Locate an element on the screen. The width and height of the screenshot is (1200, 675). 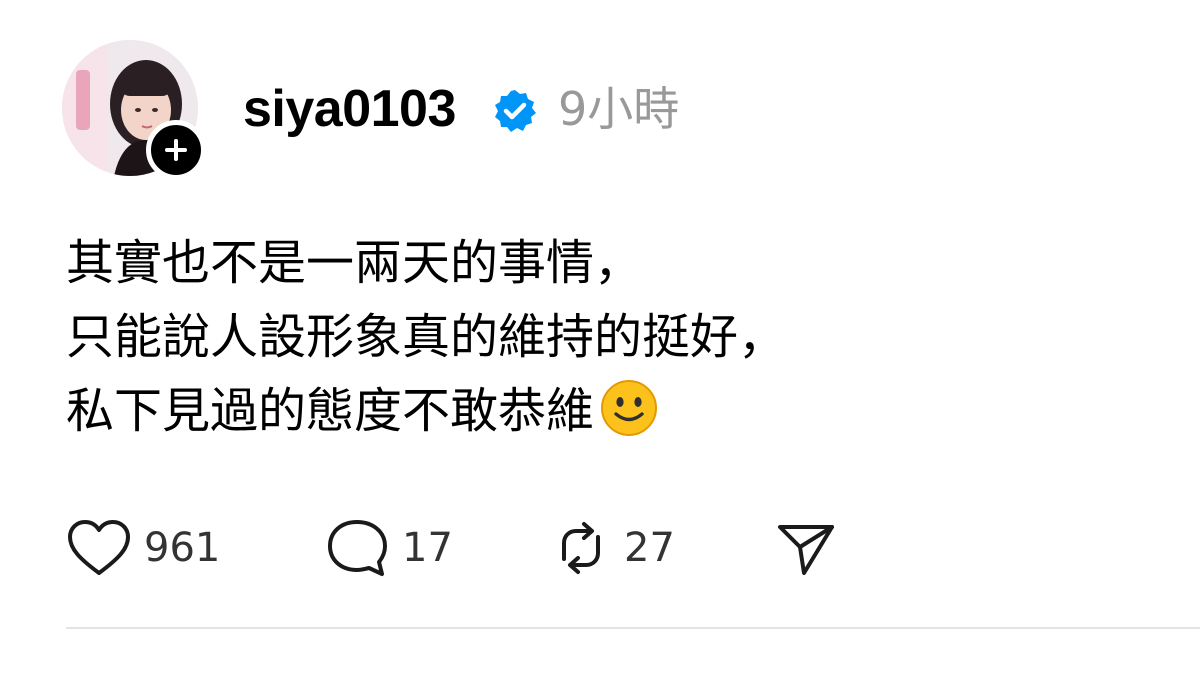
repost-icon is located at coordinates (581, 548).